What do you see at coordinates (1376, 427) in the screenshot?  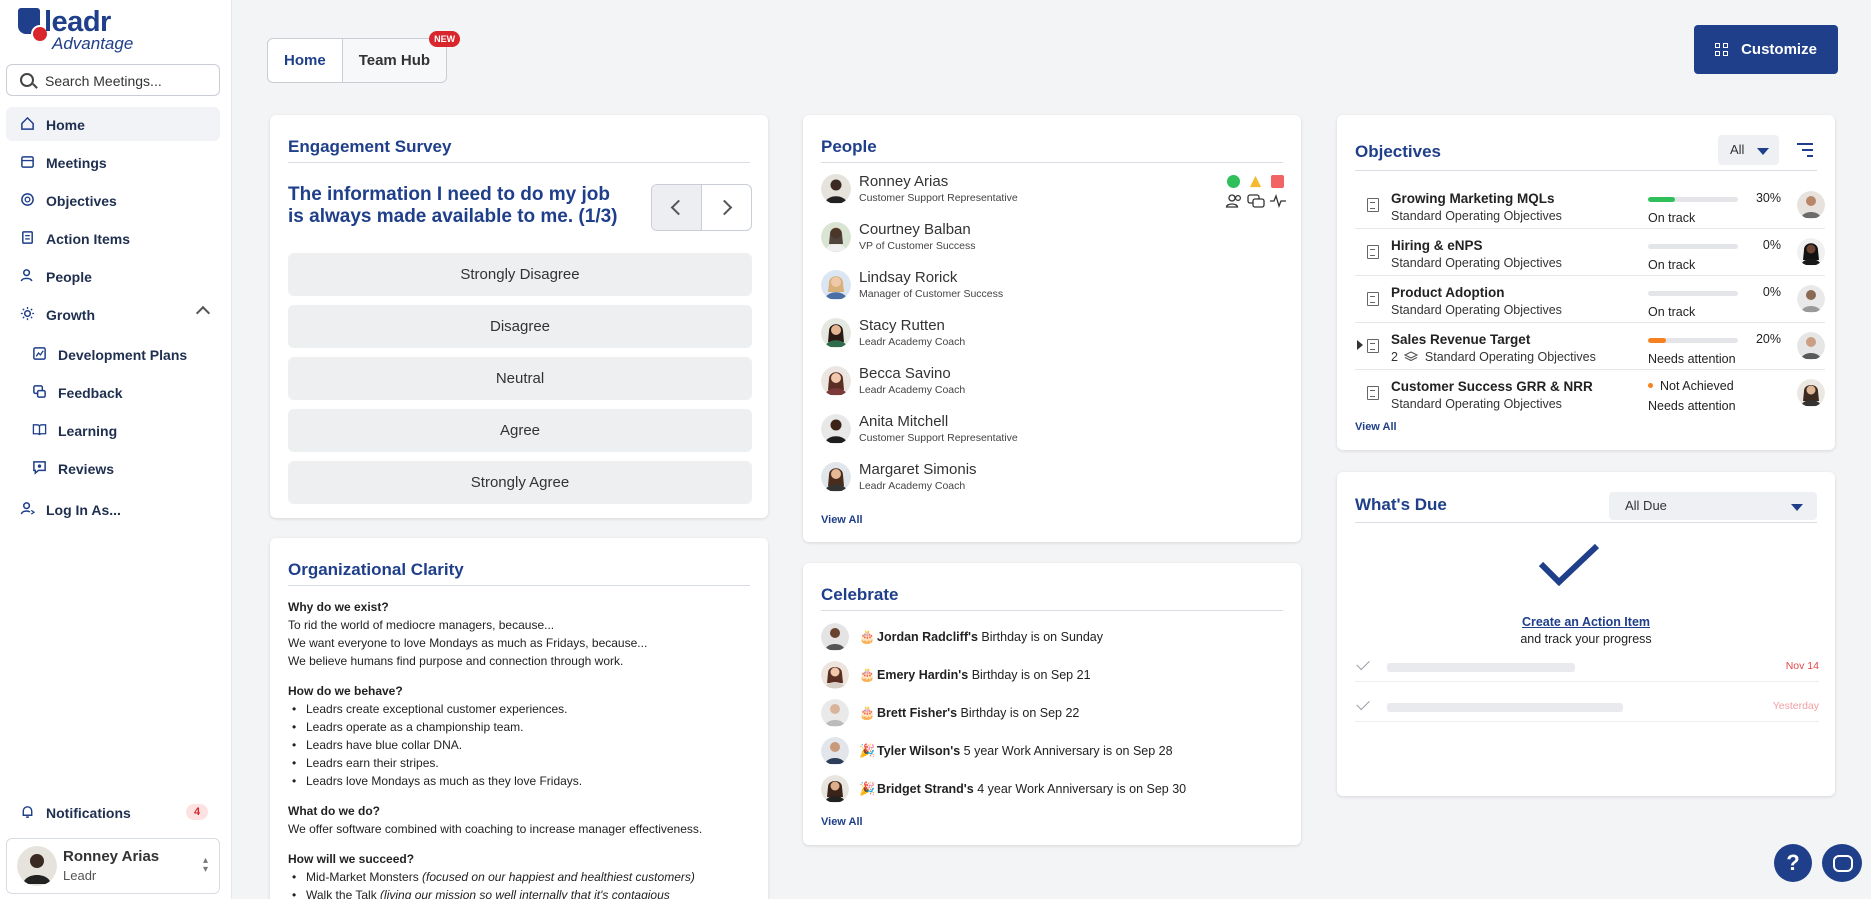 I see `objectives-view-all-link: View All` at bounding box center [1376, 427].